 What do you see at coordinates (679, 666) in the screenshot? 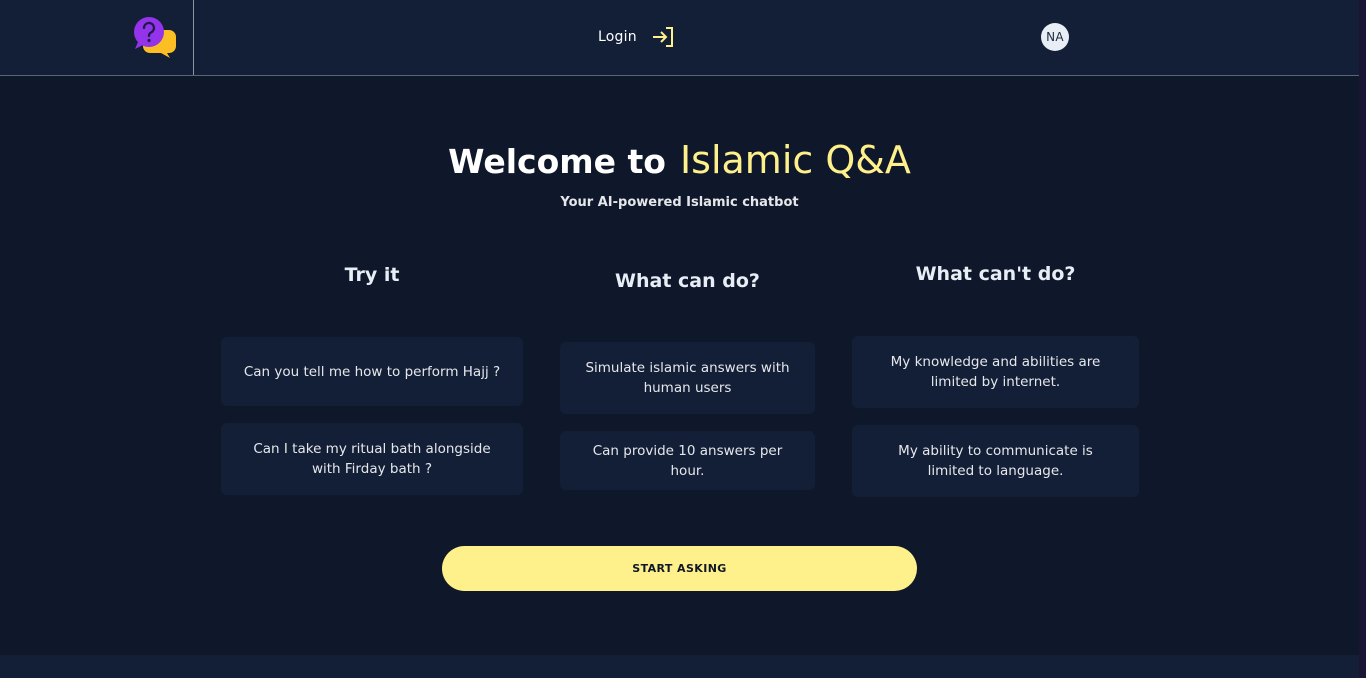
I see `footer-bar` at bounding box center [679, 666].